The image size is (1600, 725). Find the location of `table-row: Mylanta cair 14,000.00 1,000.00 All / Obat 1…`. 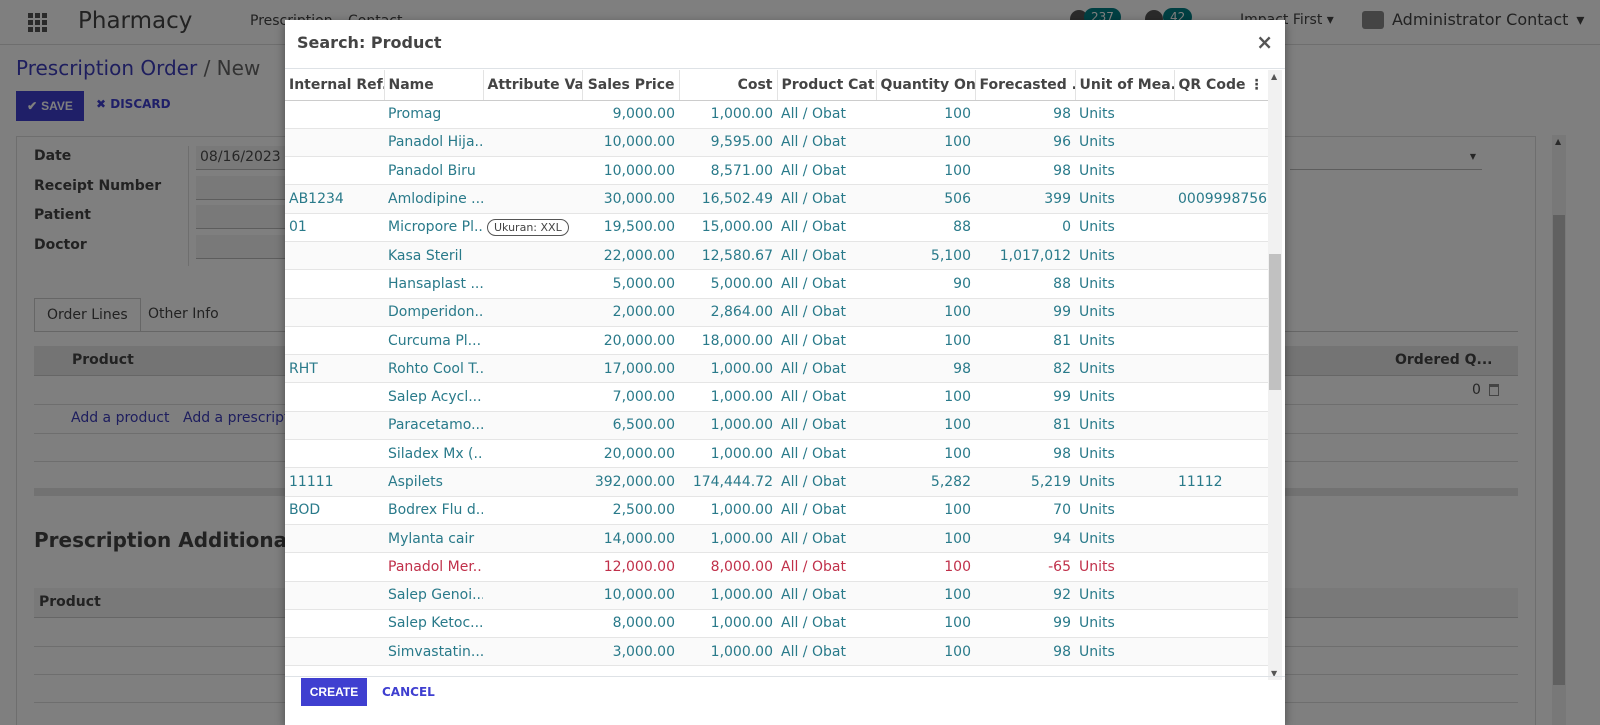

table-row: Mylanta cair 14,000.00 1,000.00 All / Obat 1… is located at coordinates (776, 539).